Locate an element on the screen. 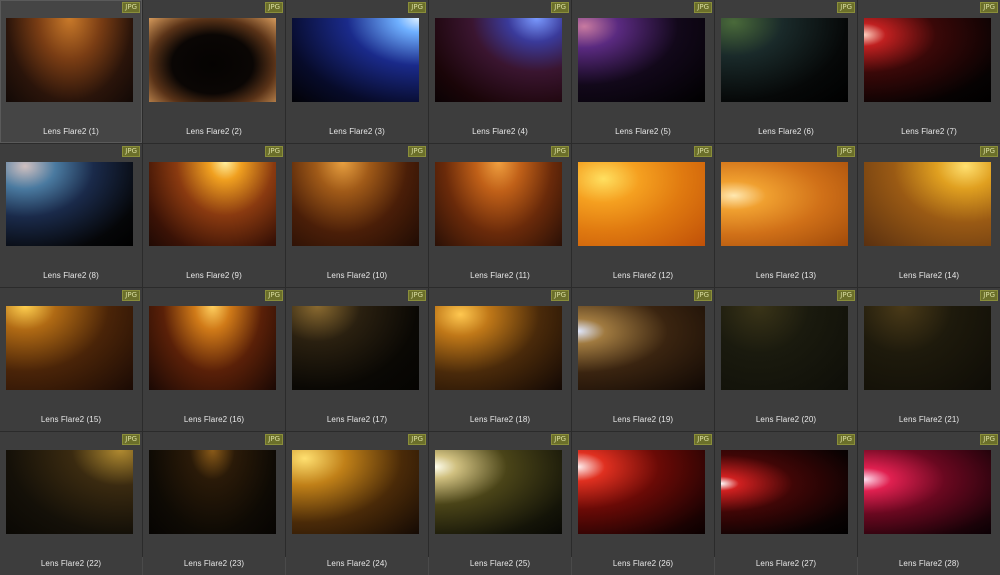 This screenshot has width=1000, height=575. file-name-label: Lens Flare2 (27) is located at coordinates (786, 563).